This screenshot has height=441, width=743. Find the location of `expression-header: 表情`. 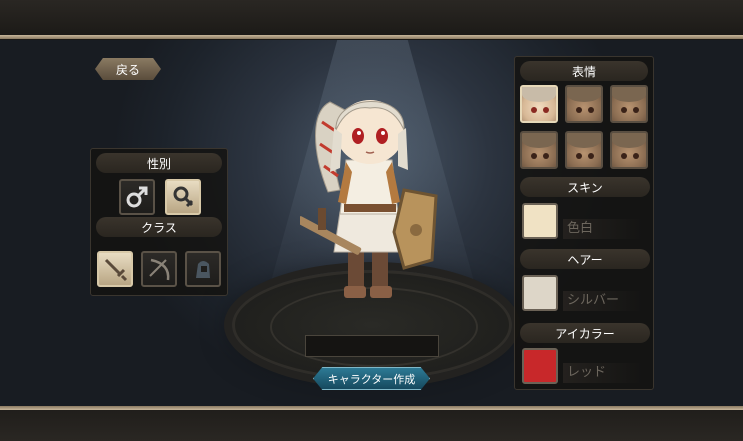

expression-header: 表情 is located at coordinates (584, 71).